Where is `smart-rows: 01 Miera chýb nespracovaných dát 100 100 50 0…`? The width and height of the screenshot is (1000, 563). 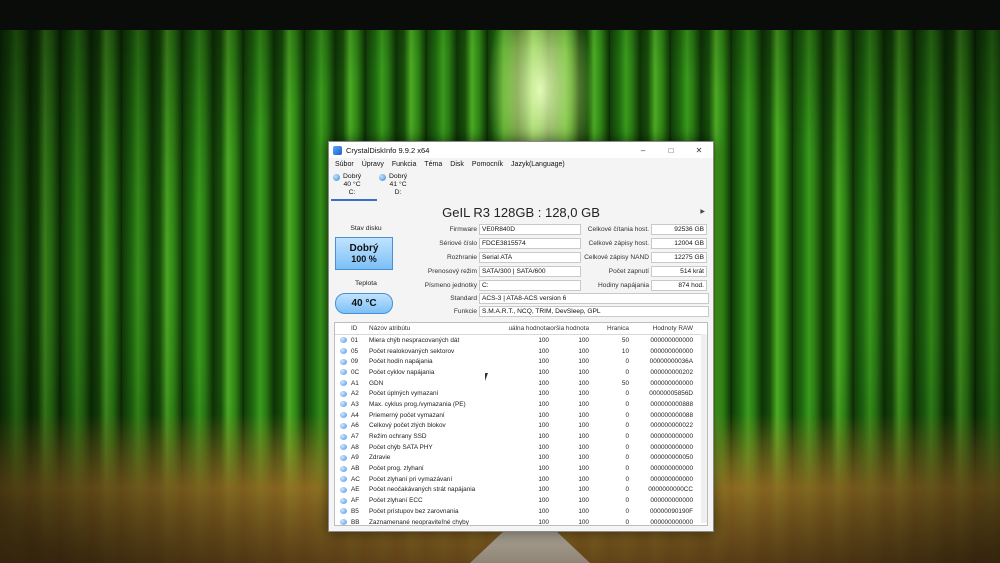 smart-rows: 01 Miera chýb nespracovaných dát 100 100 50 0… is located at coordinates (521, 430).